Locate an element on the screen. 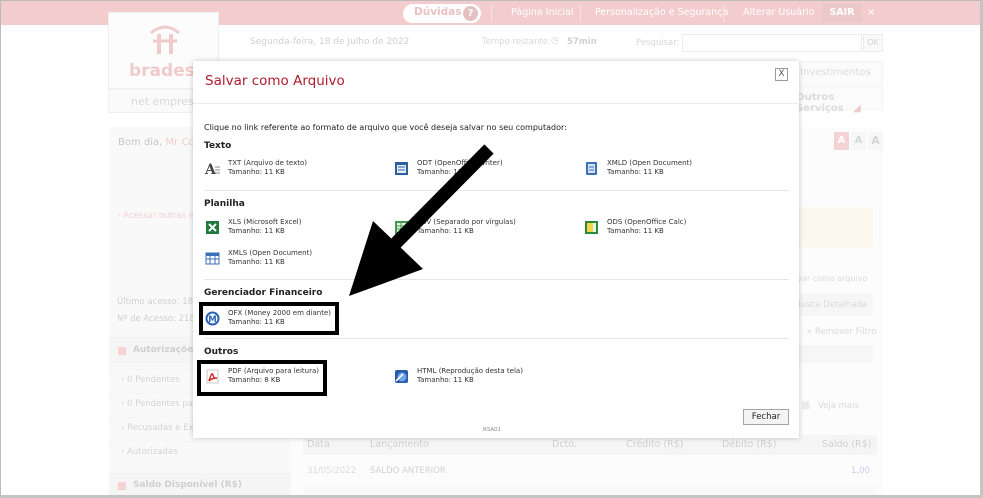  highlight-box-ofx is located at coordinates (269, 318).